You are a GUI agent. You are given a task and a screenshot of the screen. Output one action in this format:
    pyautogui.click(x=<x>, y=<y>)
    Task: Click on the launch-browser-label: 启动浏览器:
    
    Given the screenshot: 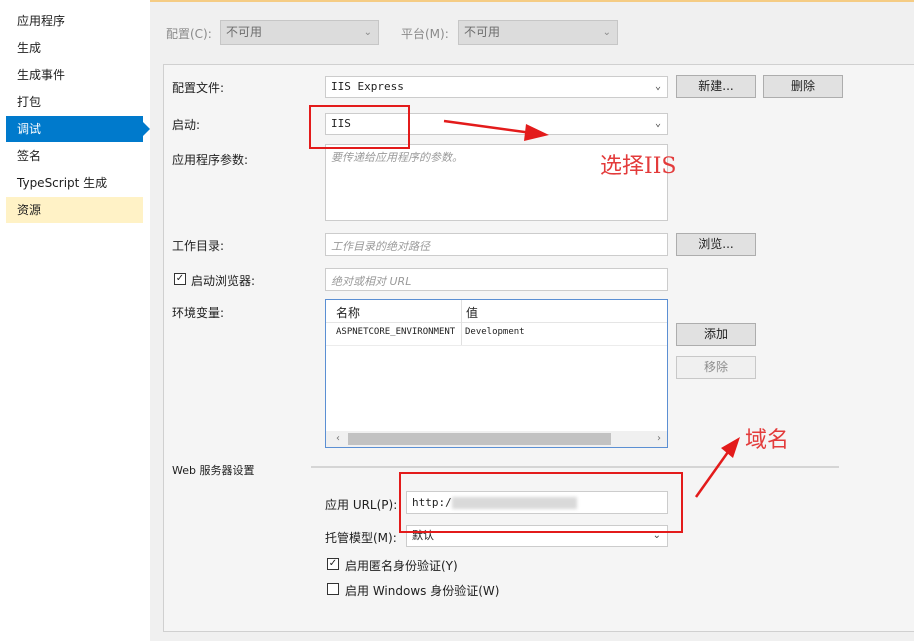 What is the action you would take?
    pyautogui.click(x=223, y=281)
    